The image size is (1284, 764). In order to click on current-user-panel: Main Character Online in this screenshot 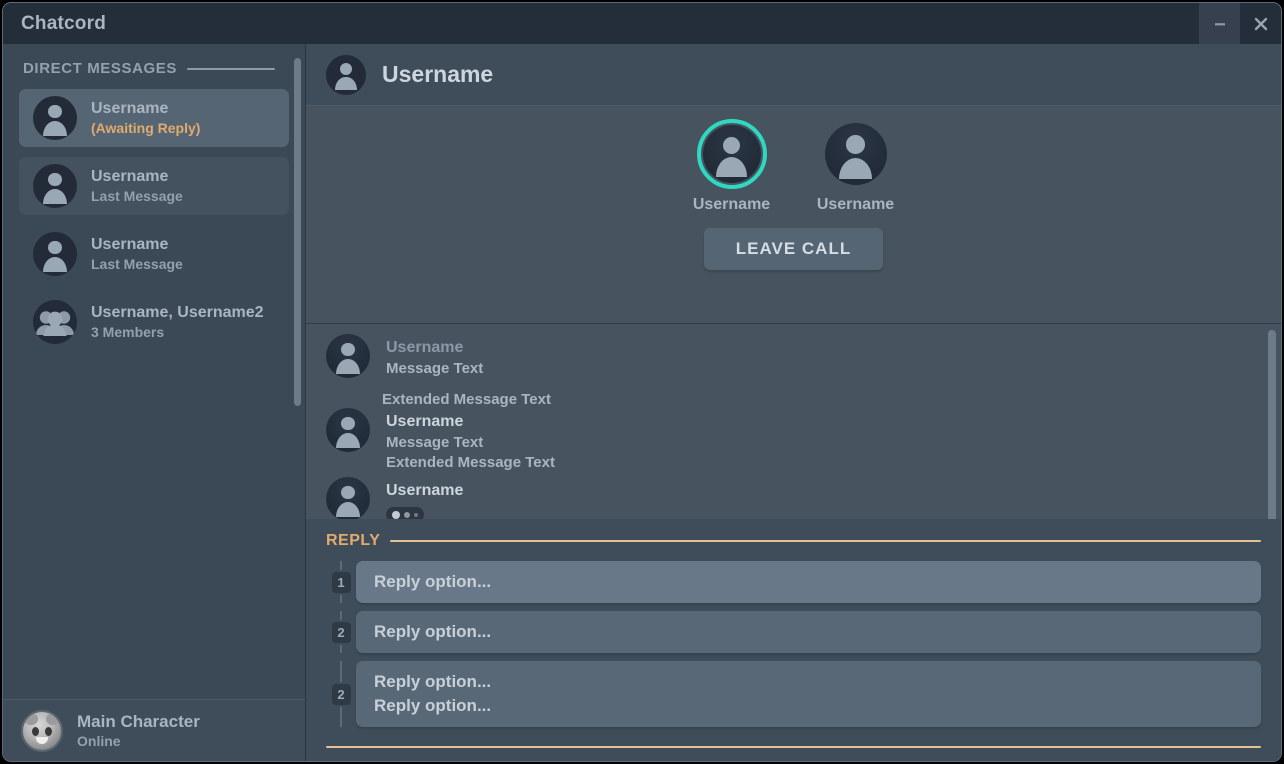, I will do `click(154, 730)`.